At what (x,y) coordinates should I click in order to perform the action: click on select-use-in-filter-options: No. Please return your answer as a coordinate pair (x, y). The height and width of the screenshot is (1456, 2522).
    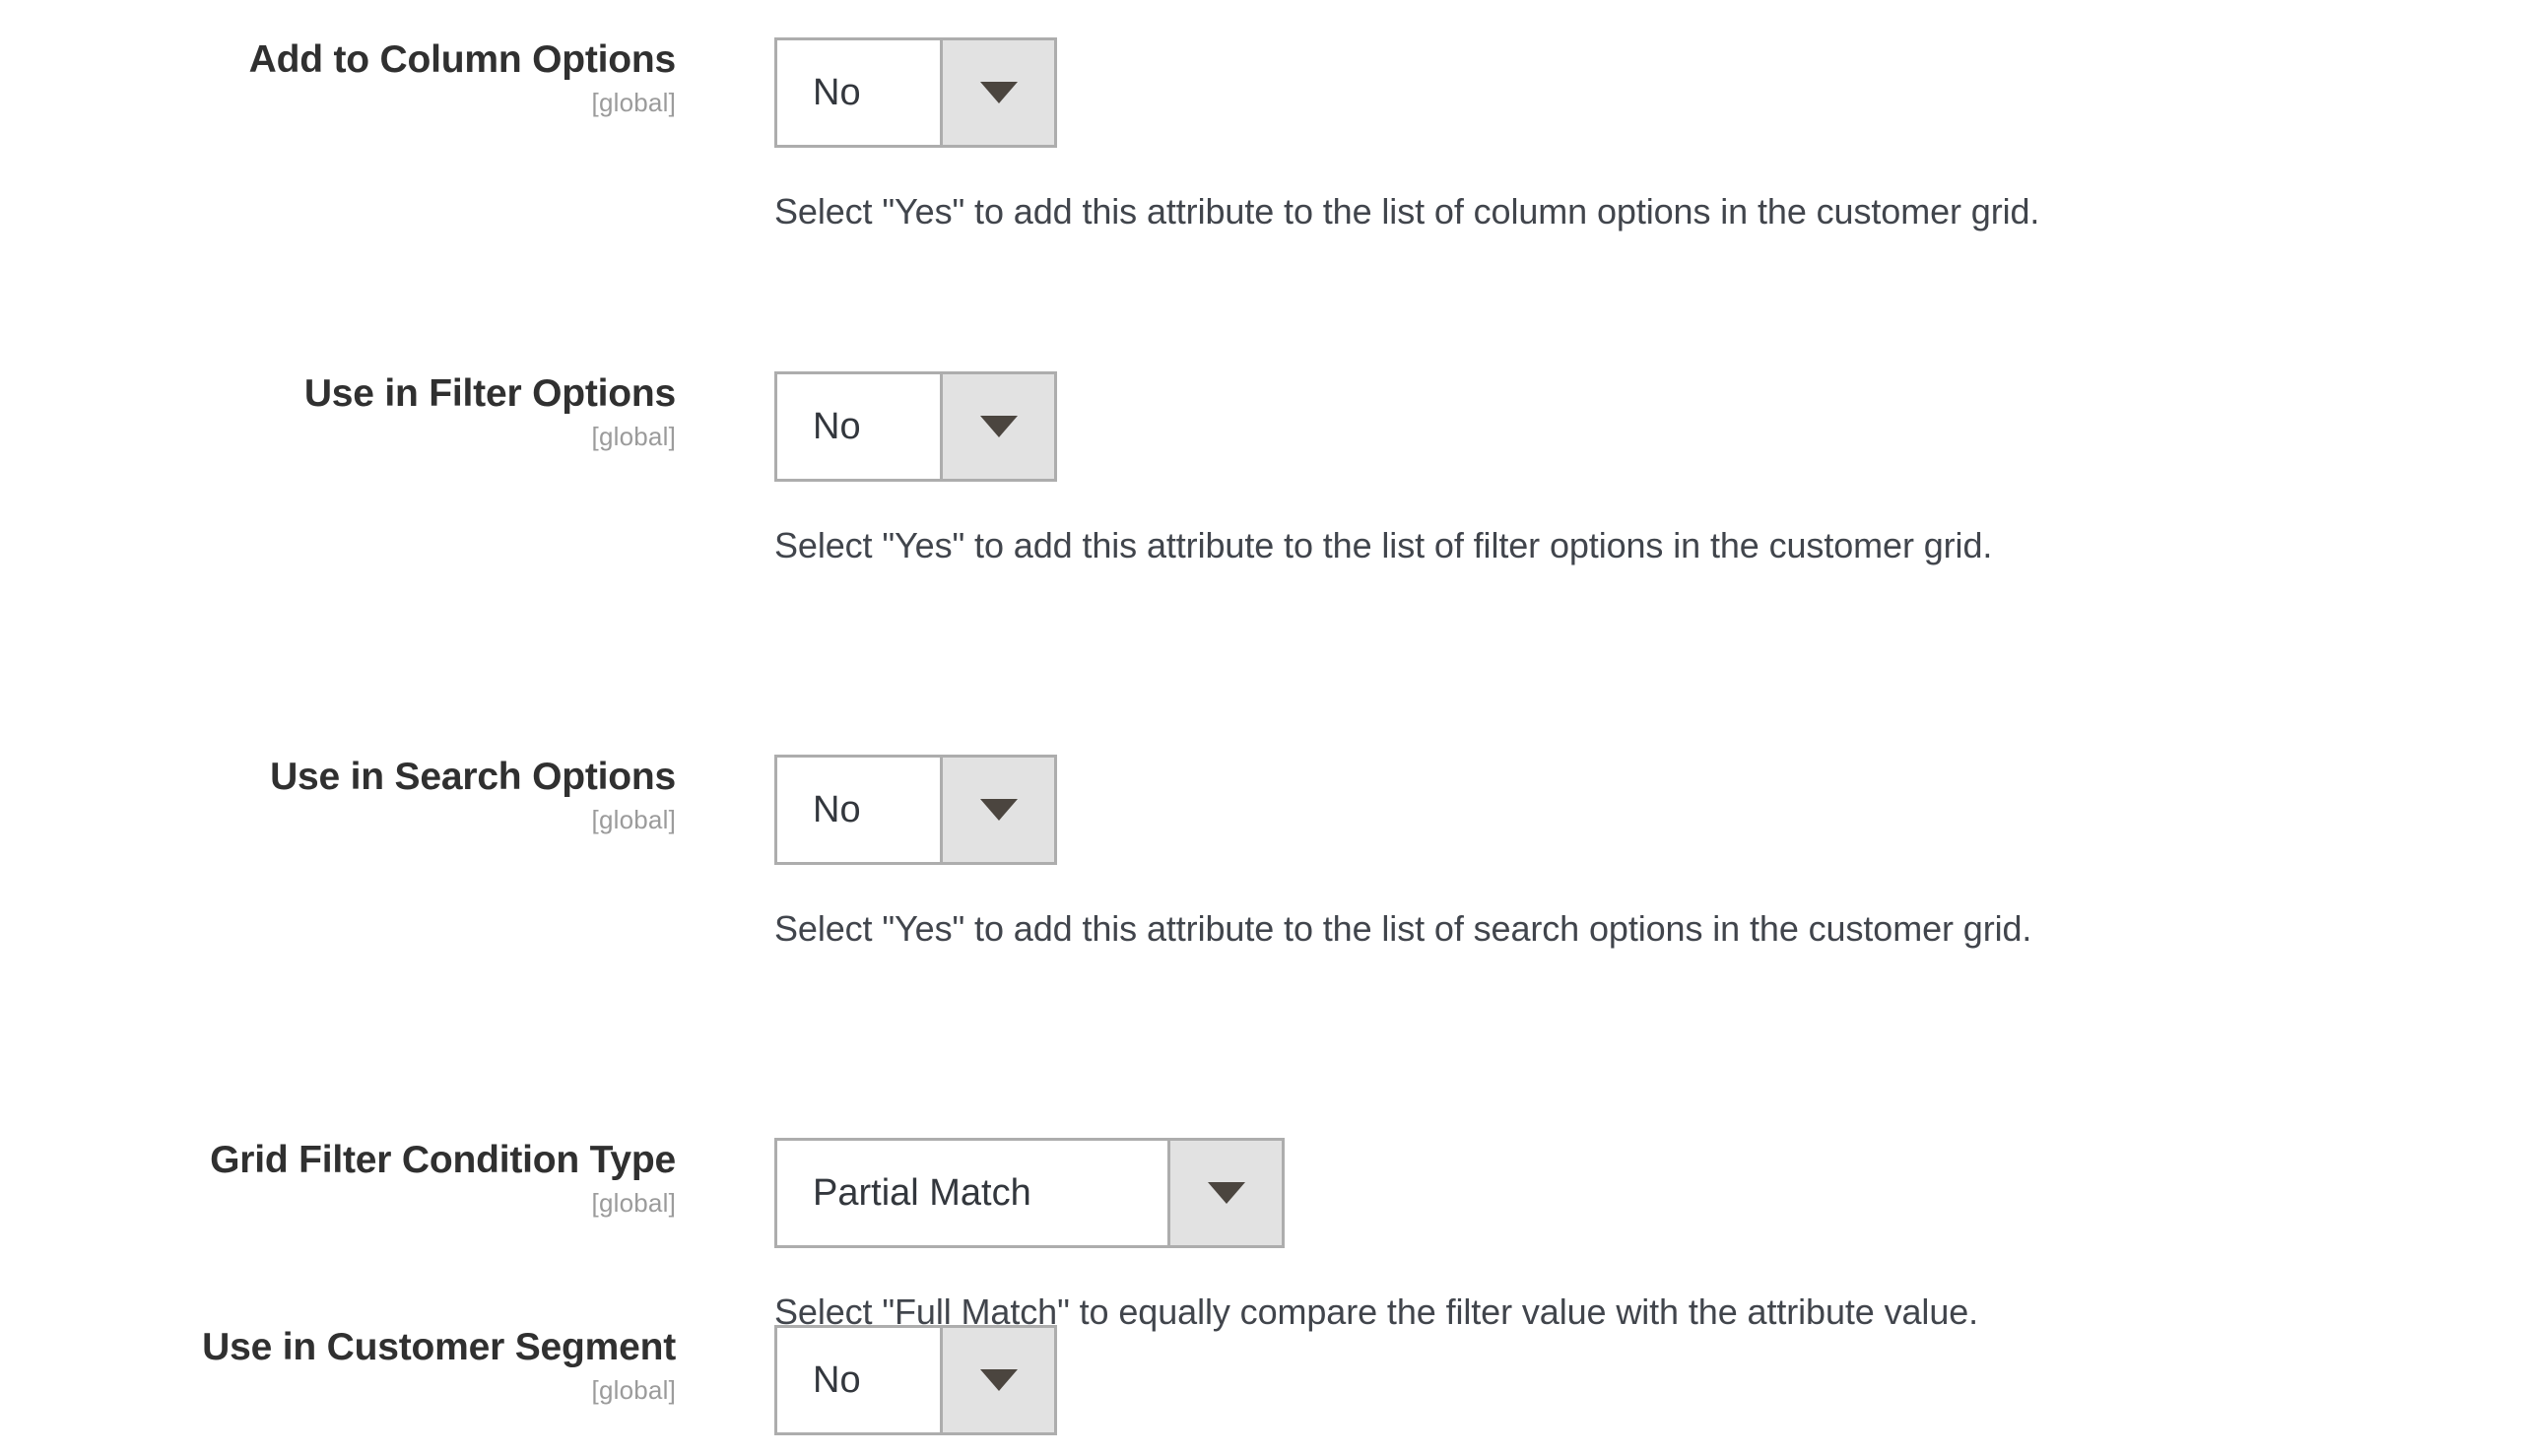
    Looking at the image, I should click on (915, 426).